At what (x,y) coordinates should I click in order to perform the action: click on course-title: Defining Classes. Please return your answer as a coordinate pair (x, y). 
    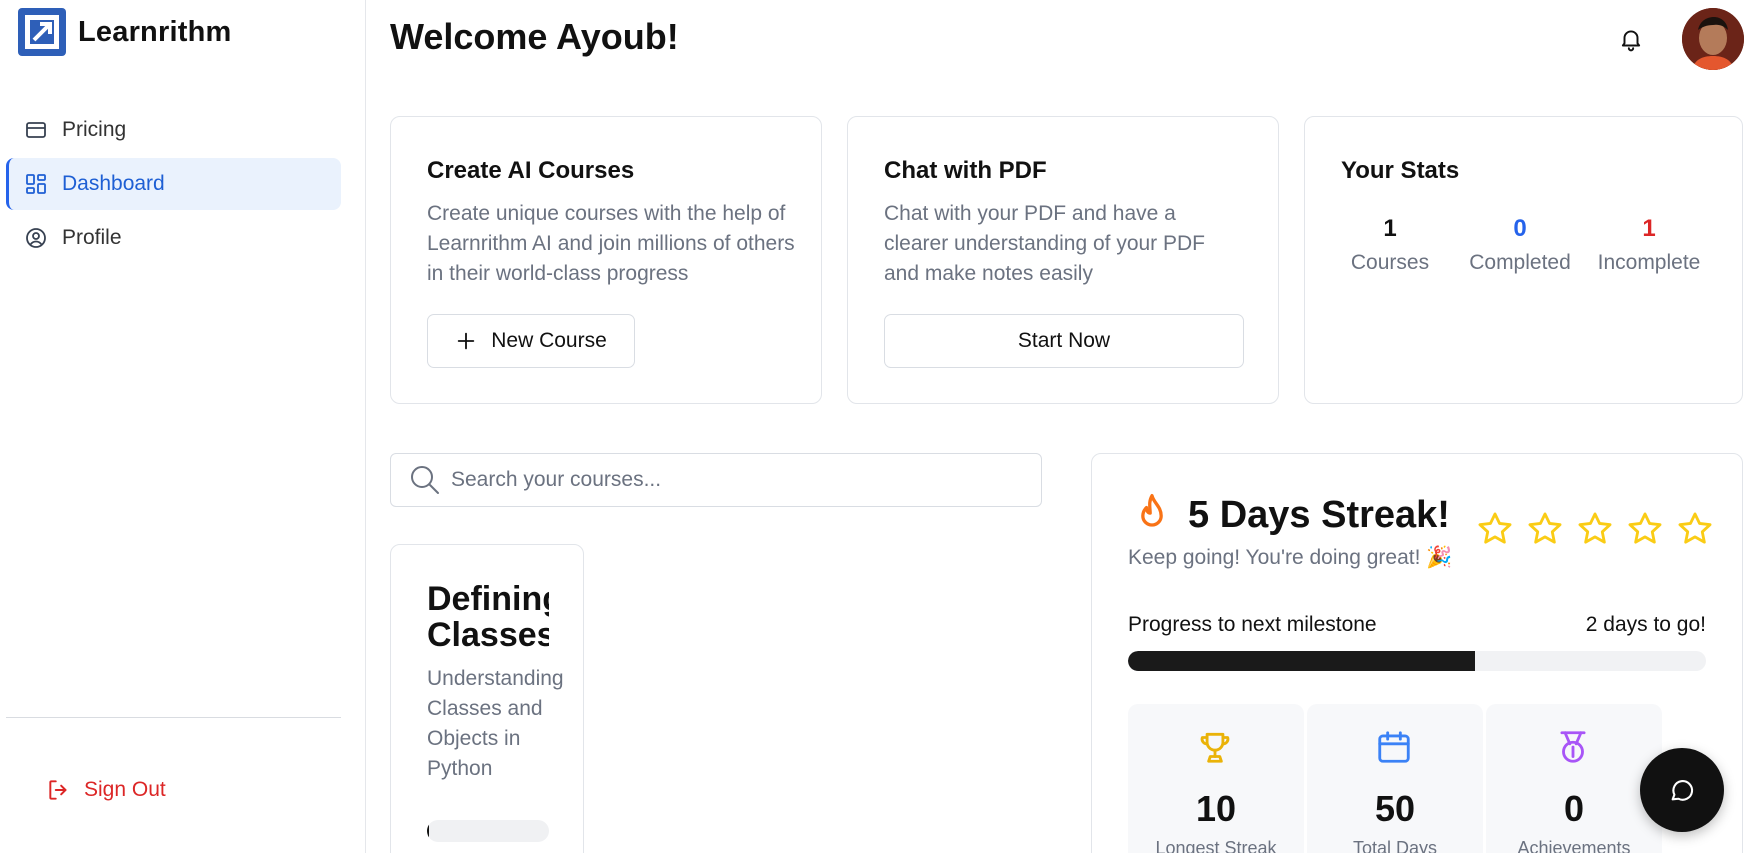
    Looking at the image, I should click on (488, 617).